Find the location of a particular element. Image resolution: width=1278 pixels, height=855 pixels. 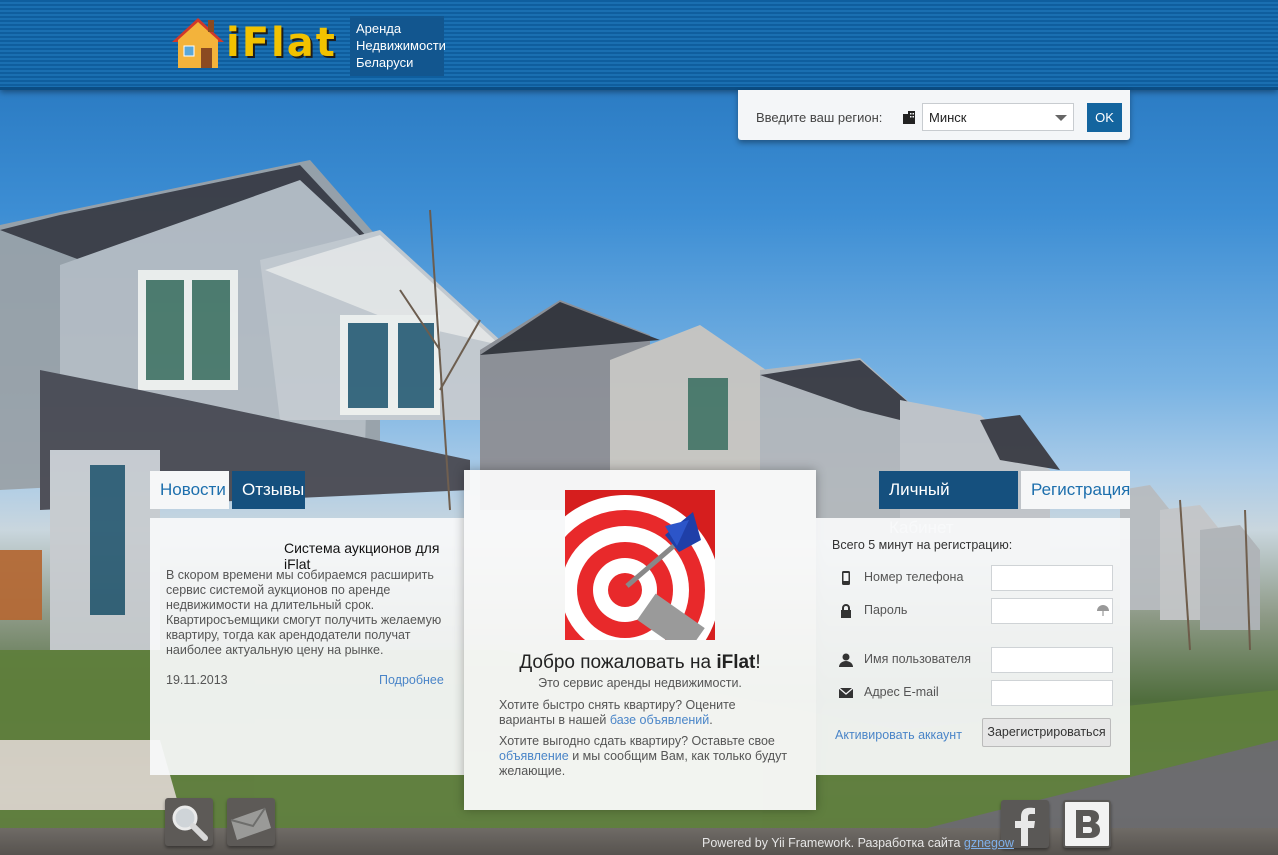

region-ok-button: OK is located at coordinates (1104, 117).